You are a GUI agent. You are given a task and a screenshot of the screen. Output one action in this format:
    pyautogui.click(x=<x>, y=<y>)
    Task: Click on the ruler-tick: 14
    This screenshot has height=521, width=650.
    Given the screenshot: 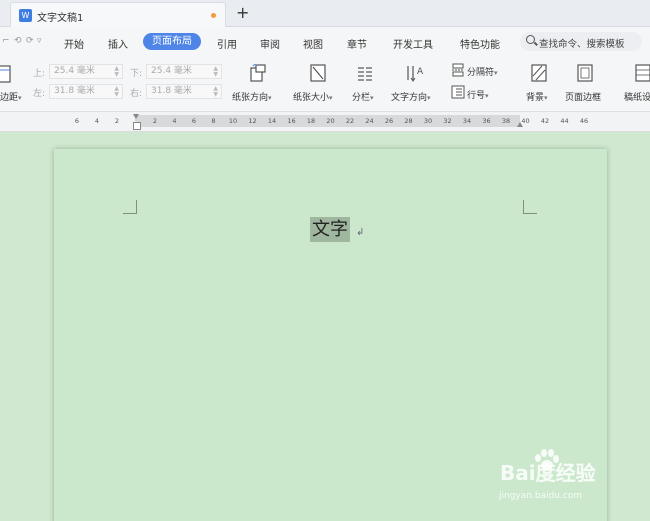 What is the action you would take?
    pyautogui.click(x=272, y=121)
    